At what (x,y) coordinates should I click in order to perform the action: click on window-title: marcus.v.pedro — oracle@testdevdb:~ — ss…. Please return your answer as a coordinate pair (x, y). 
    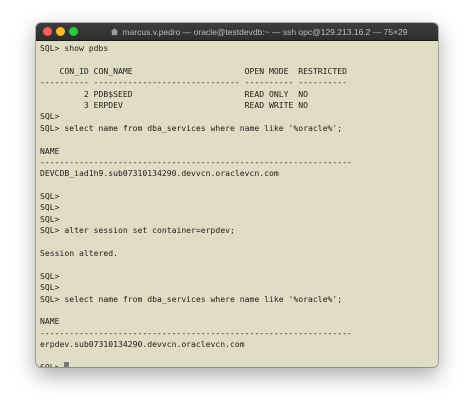
    Looking at the image, I should click on (259, 31).